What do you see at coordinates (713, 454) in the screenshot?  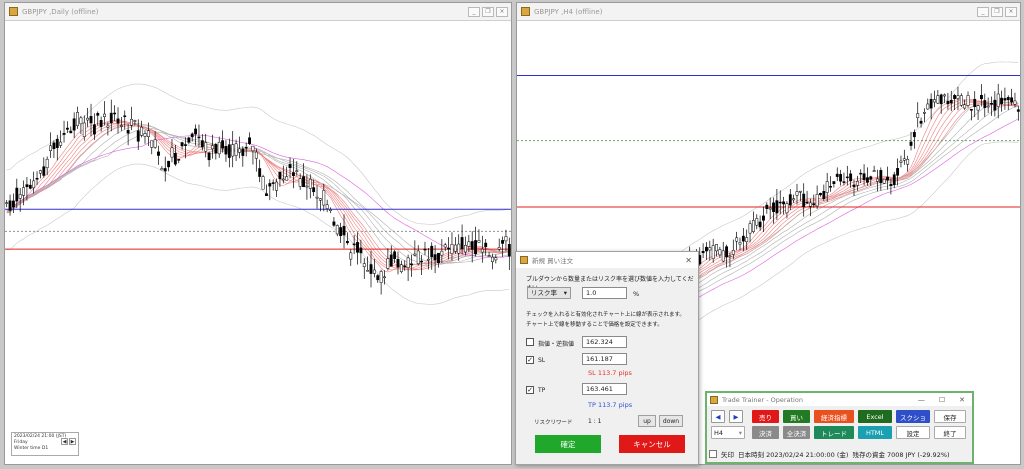 I see `arrow-checkbox` at bounding box center [713, 454].